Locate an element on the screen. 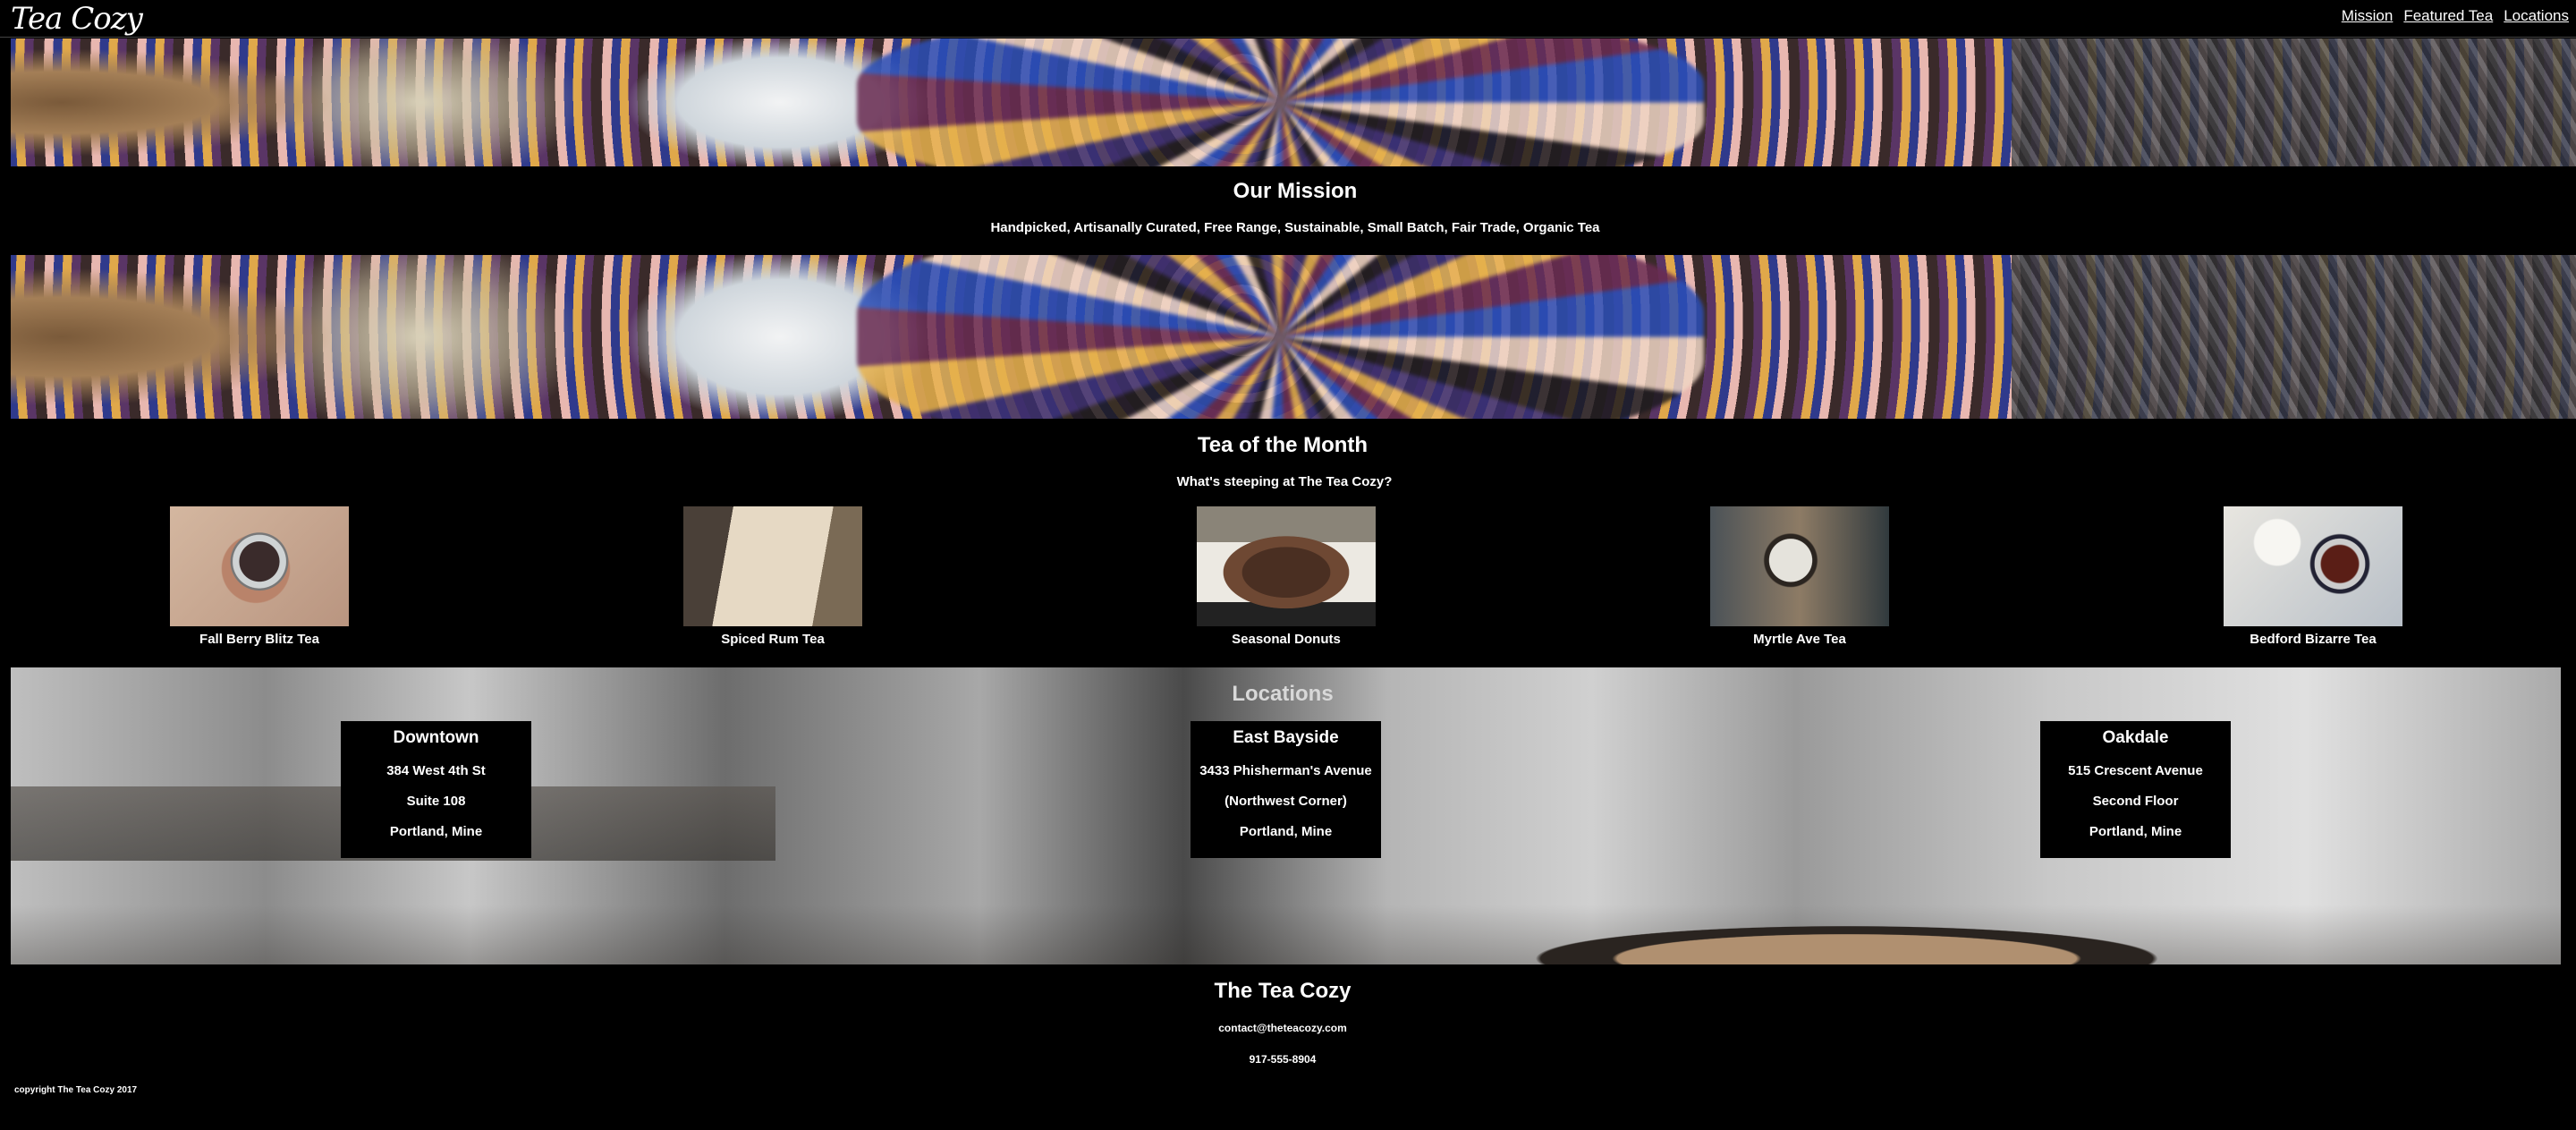  location-address-line: 515 Crescent Avenue is located at coordinates (2135, 770).